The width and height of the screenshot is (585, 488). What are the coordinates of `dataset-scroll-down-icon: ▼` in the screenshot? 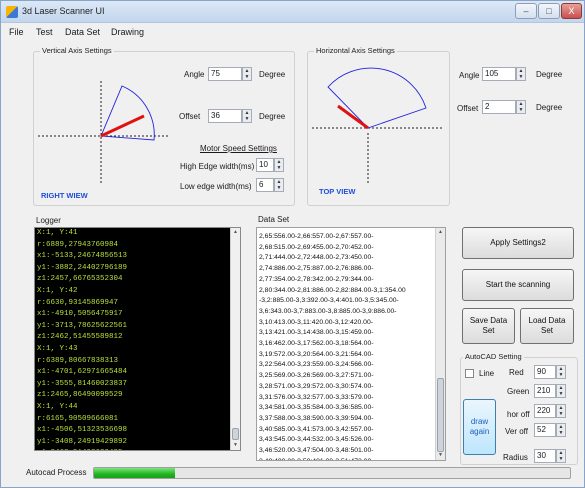 It's located at (440, 455).